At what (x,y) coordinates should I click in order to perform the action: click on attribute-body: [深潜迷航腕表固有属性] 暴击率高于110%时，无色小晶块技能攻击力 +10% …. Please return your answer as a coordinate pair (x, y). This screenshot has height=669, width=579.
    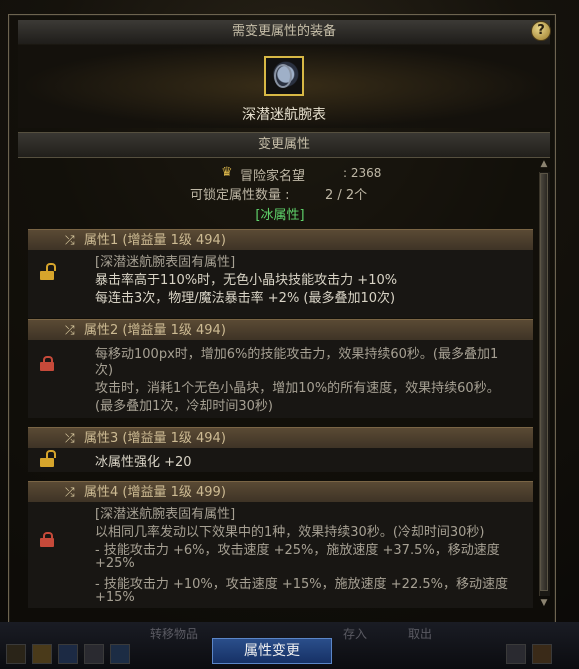
    Looking at the image, I should click on (280, 284).